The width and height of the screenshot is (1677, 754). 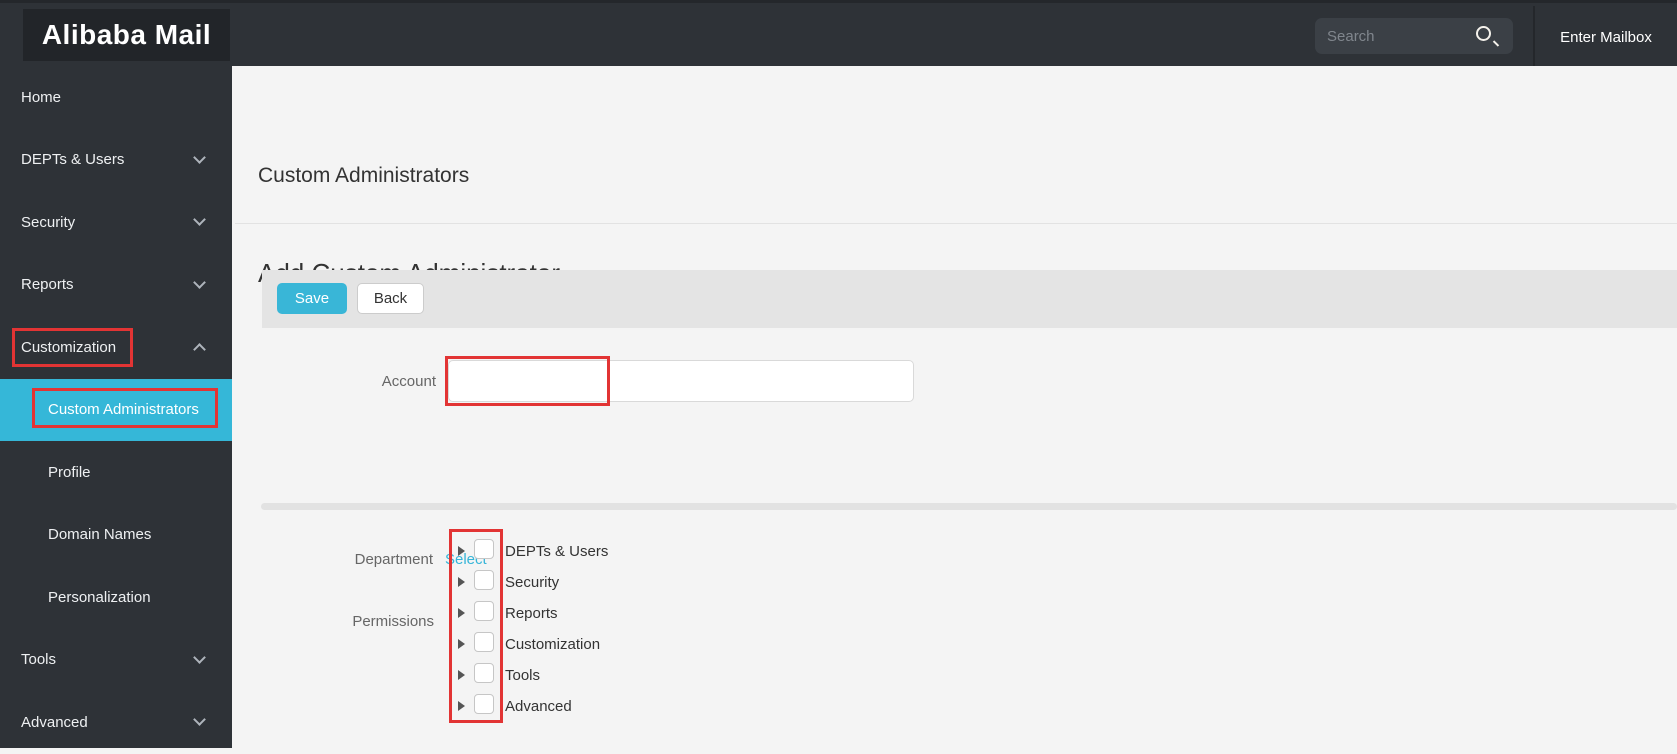 What do you see at coordinates (956, 223) in the screenshot?
I see `divider` at bounding box center [956, 223].